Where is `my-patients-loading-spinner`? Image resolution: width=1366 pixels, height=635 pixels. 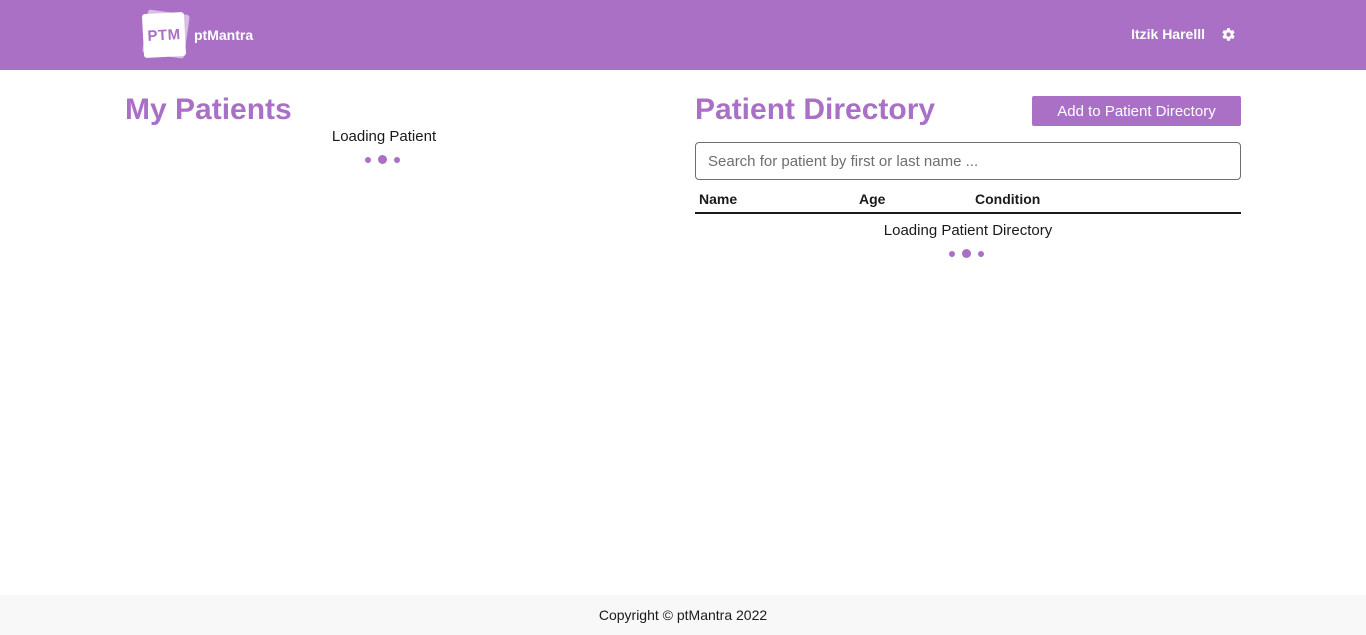
my-patients-loading-spinner is located at coordinates (382, 159).